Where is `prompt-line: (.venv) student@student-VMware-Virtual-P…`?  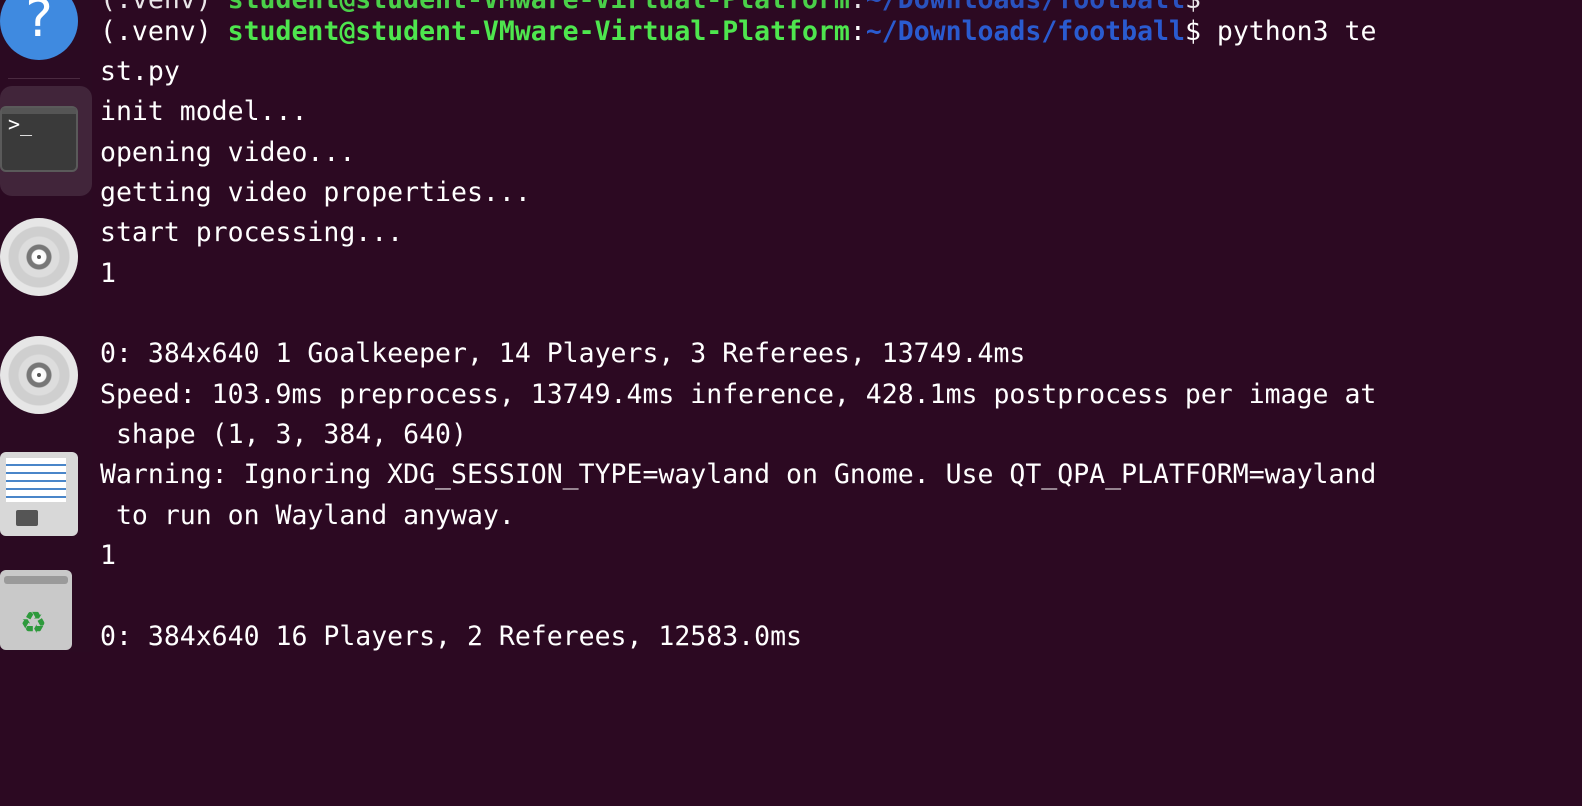 prompt-line: (.venv) student@student-VMware-Virtual-P… is located at coordinates (738, 32).